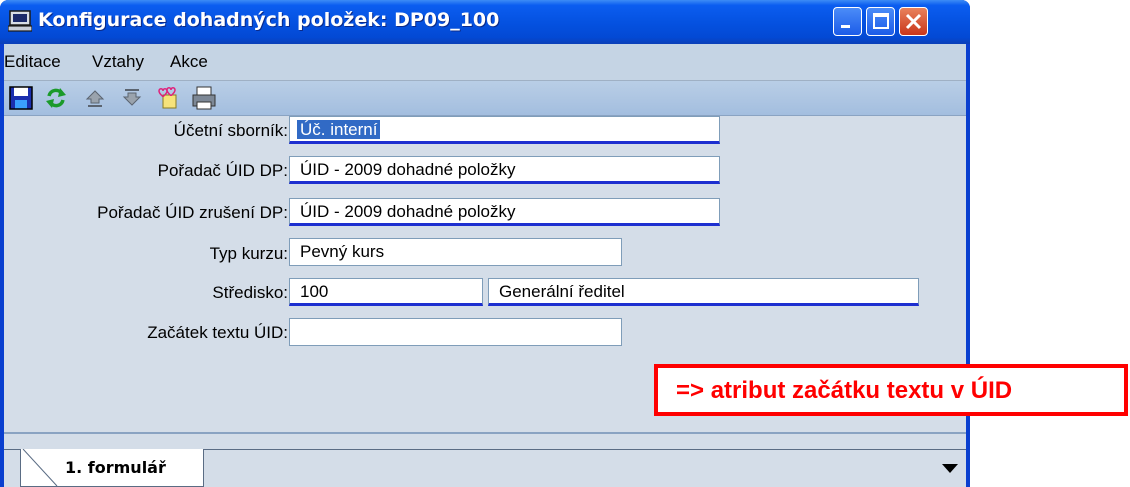 This screenshot has height=487, width=1130. Describe the element at coordinates (204, 98) in the screenshot. I see `print-icon` at that location.